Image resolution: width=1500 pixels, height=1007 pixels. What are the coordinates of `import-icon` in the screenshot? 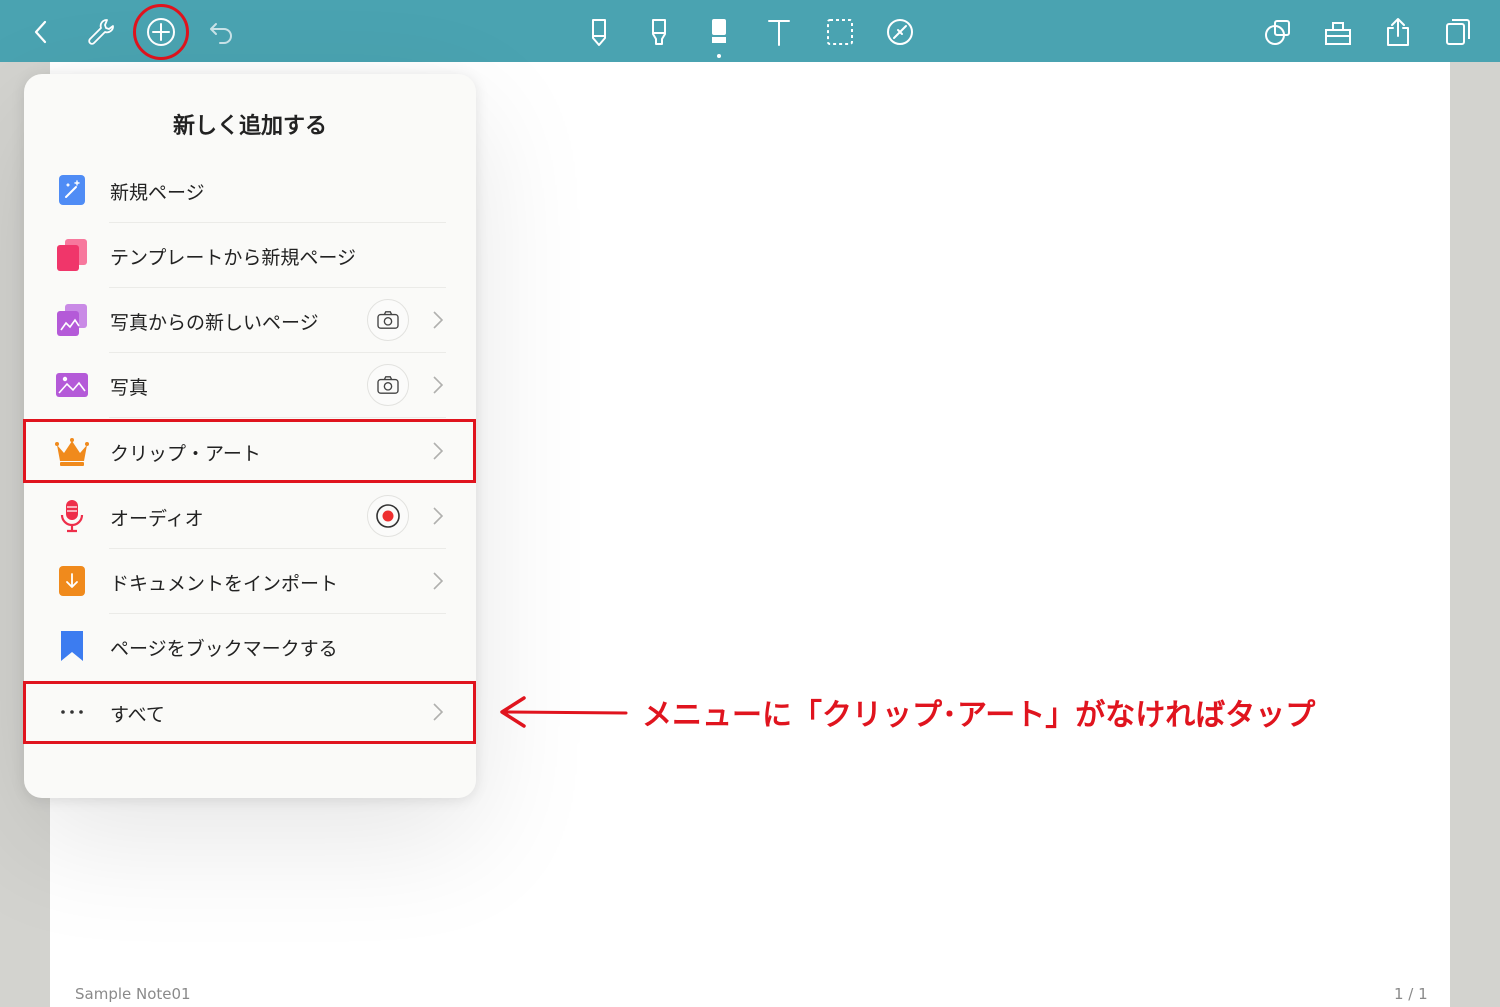 It's located at (72, 581).